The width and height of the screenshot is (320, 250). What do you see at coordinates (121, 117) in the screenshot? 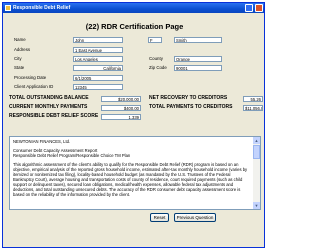
I see `responsible-debt-relief-score-field: 1.339` at bounding box center [121, 117].